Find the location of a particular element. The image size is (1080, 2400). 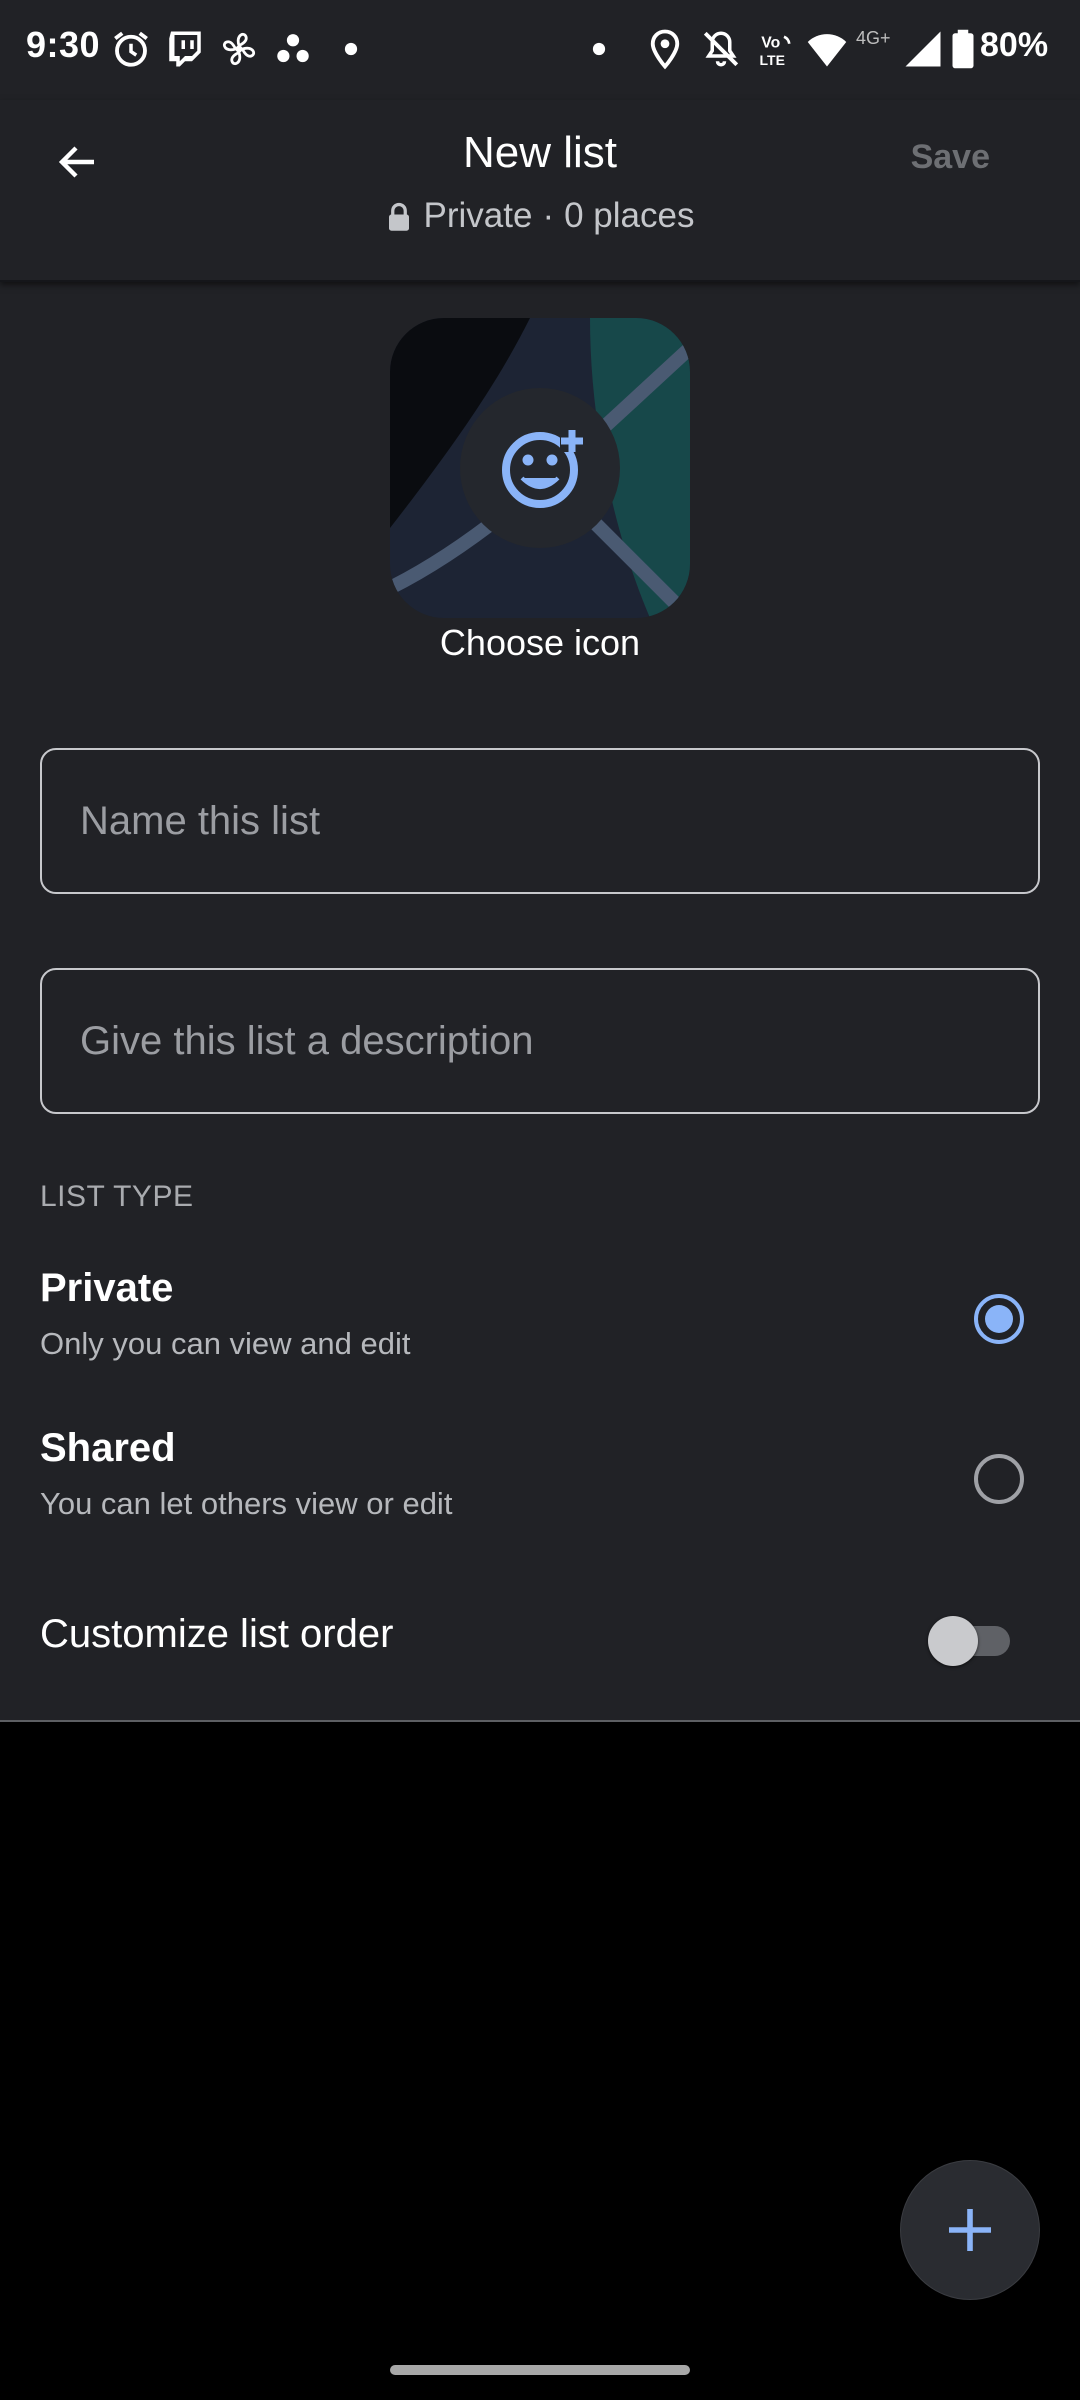

twitch-icon is located at coordinates (185, 49).